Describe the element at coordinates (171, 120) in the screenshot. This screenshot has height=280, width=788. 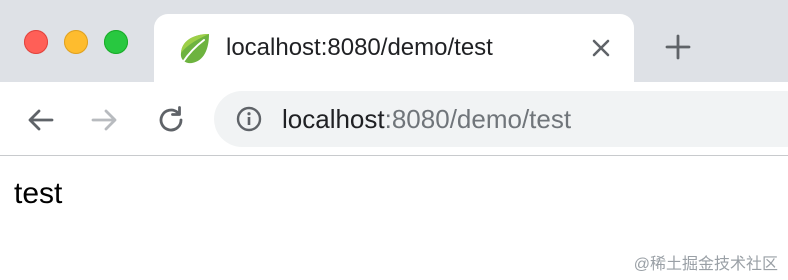
I see `reload-icon` at that location.